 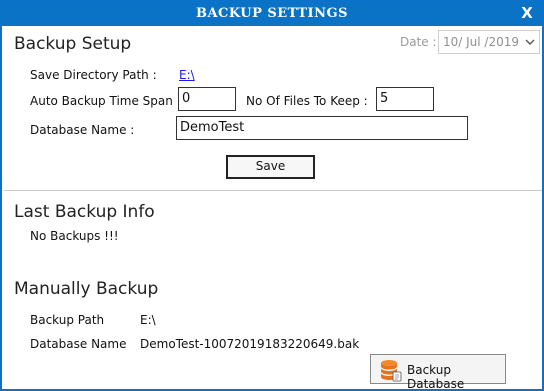 I want to click on backup-db-value: DemoTest-10072019183220649.bak, so click(x=250, y=344).